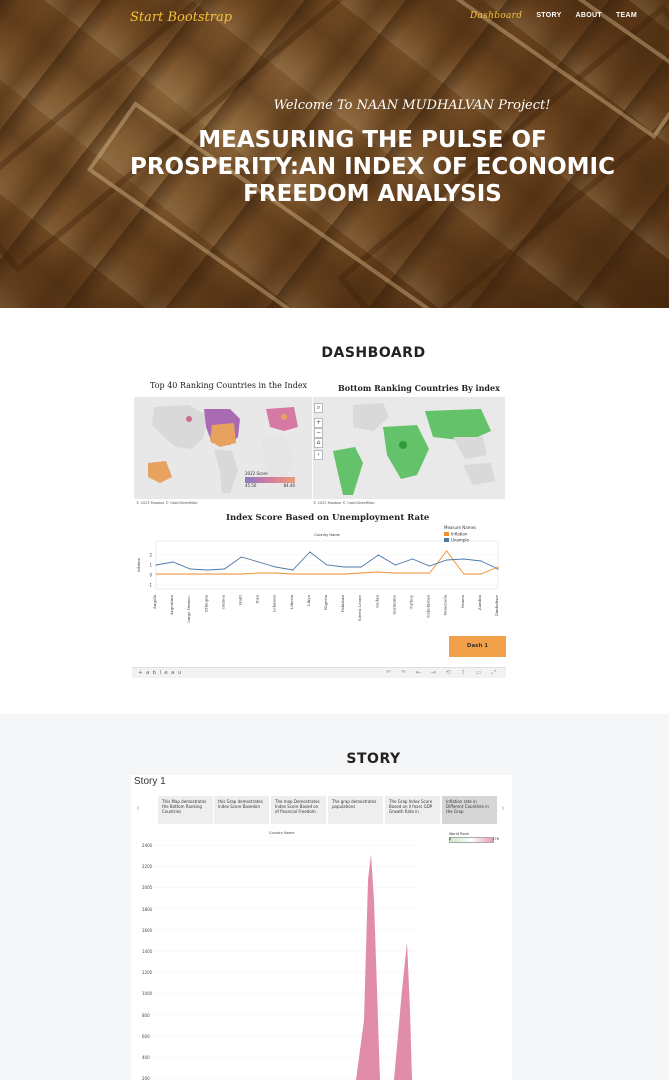 The width and height of the screenshot is (669, 1080). What do you see at coordinates (460, 527) in the screenshot?
I see `legend-title: Measure Names` at bounding box center [460, 527].